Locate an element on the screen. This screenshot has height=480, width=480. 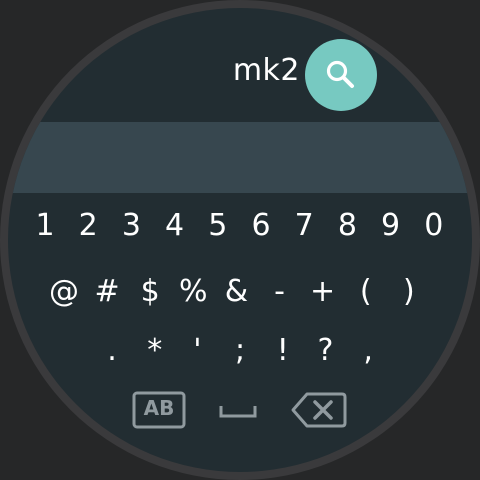
key-semicolon: ; is located at coordinates (240, 351).